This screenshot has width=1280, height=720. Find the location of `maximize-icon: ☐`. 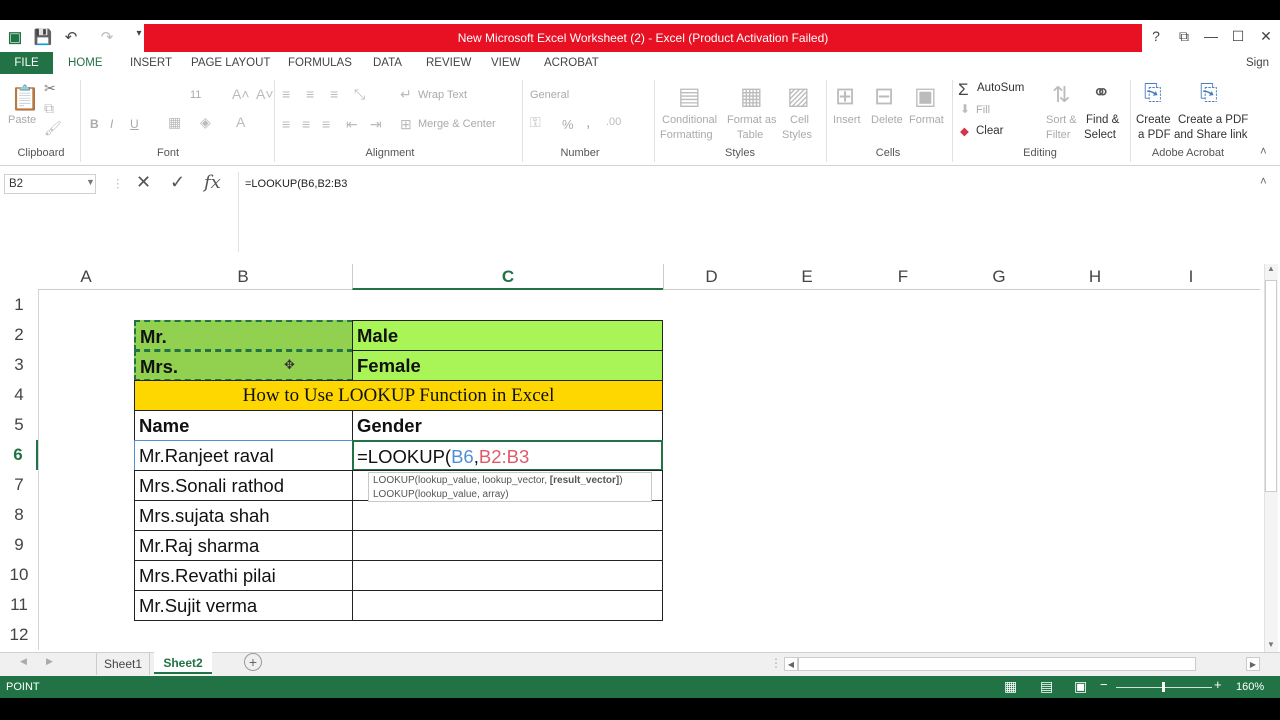

maximize-icon: ☐ is located at coordinates (1238, 36).